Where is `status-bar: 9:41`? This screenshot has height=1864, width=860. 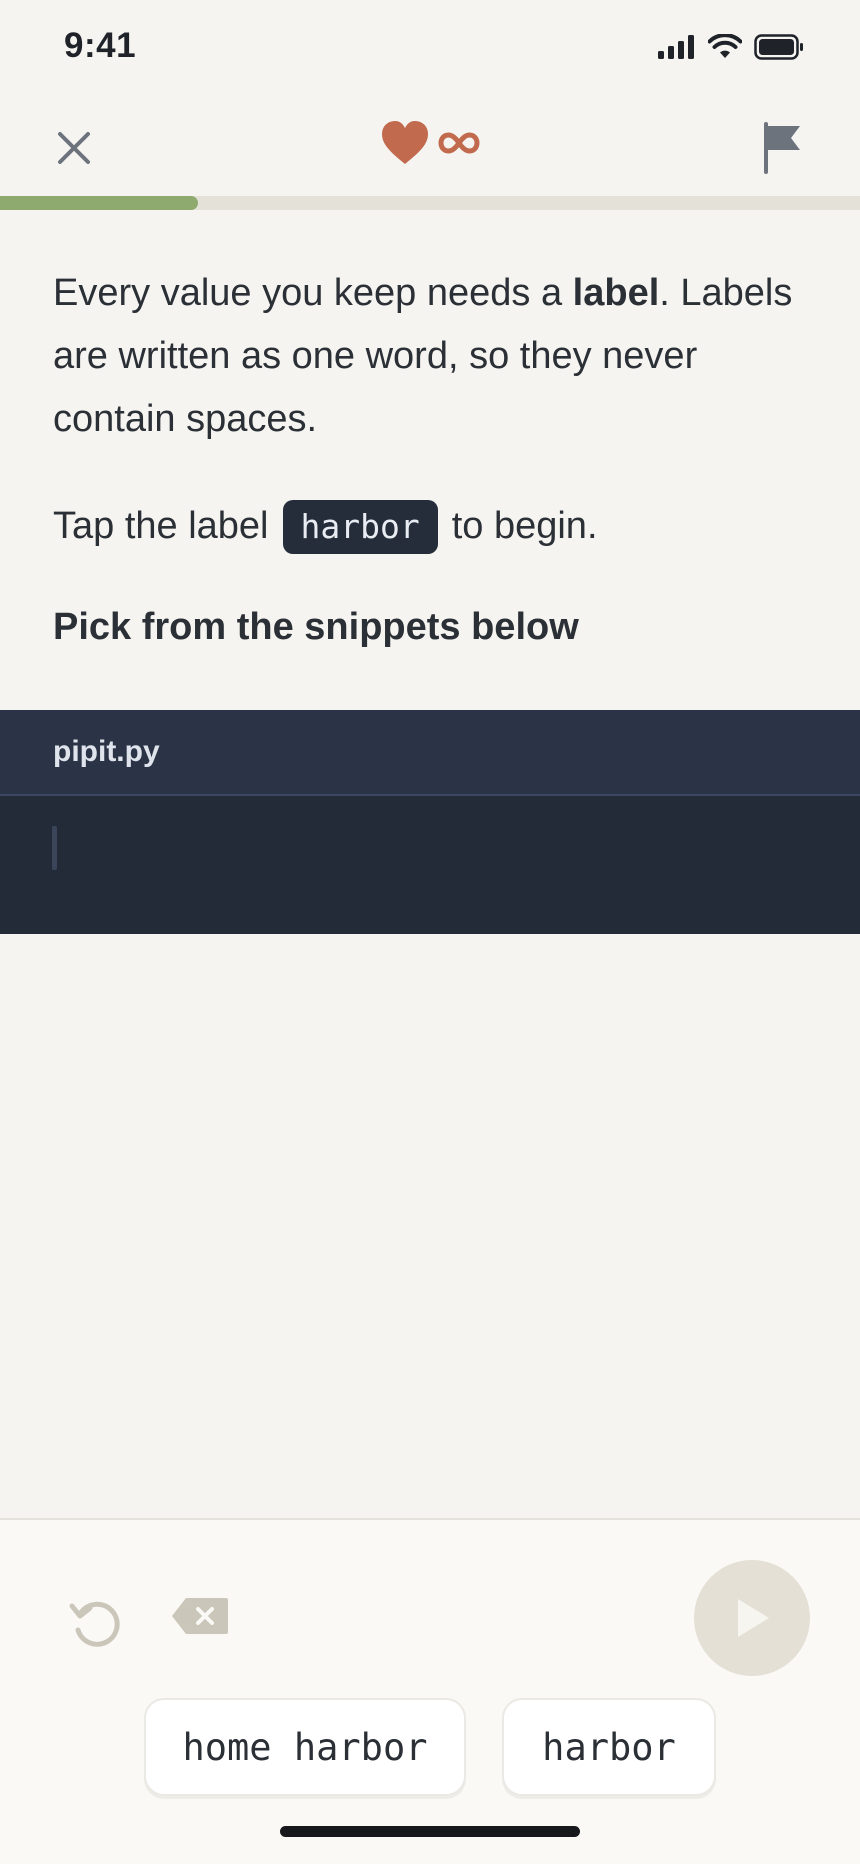
status-bar: 9:41 is located at coordinates (430, 48).